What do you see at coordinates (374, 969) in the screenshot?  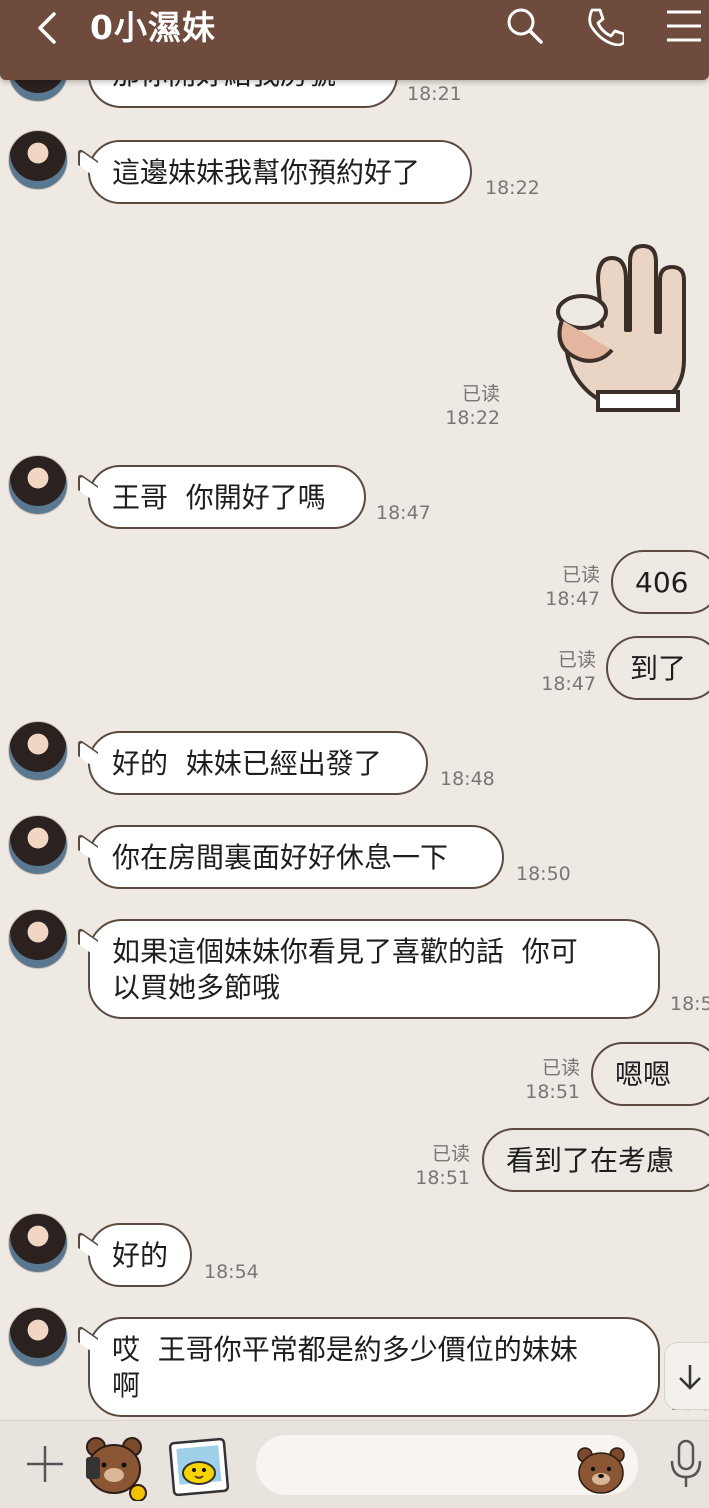 I see `incoming-message: 如果這個妹妹你看見了喜歡的話 你可 以買她多節哦` at bounding box center [374, 969].